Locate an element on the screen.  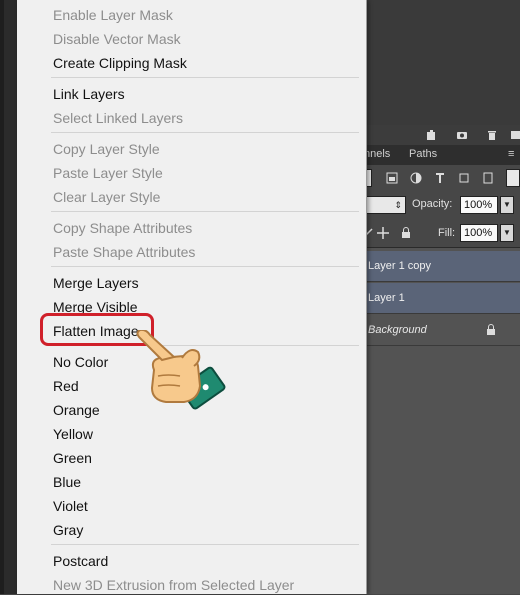
panel-menu-icon: ≡ is located at coordinates (511, 154).